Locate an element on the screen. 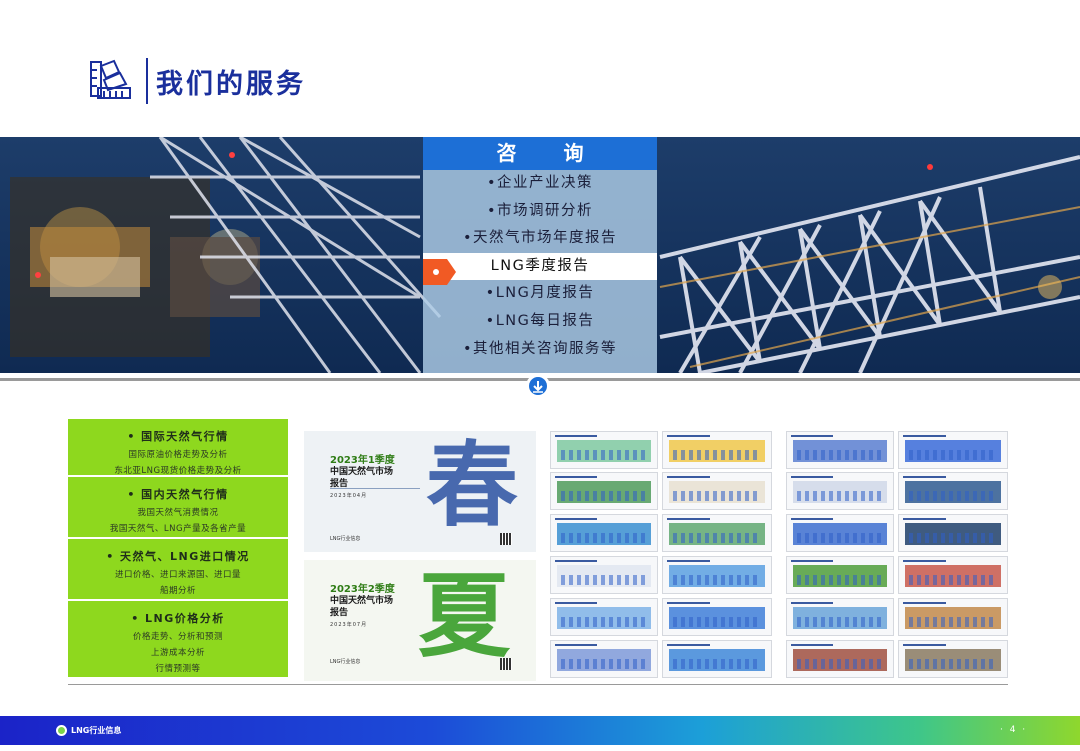 Image resolution: width=1080 pixels, height=751 pixels. report-cover-q2: 2023年2季度 中国天然气市场 报告 2023年07月 夏 LNG行业信息 is located at coordinates (420, 620).